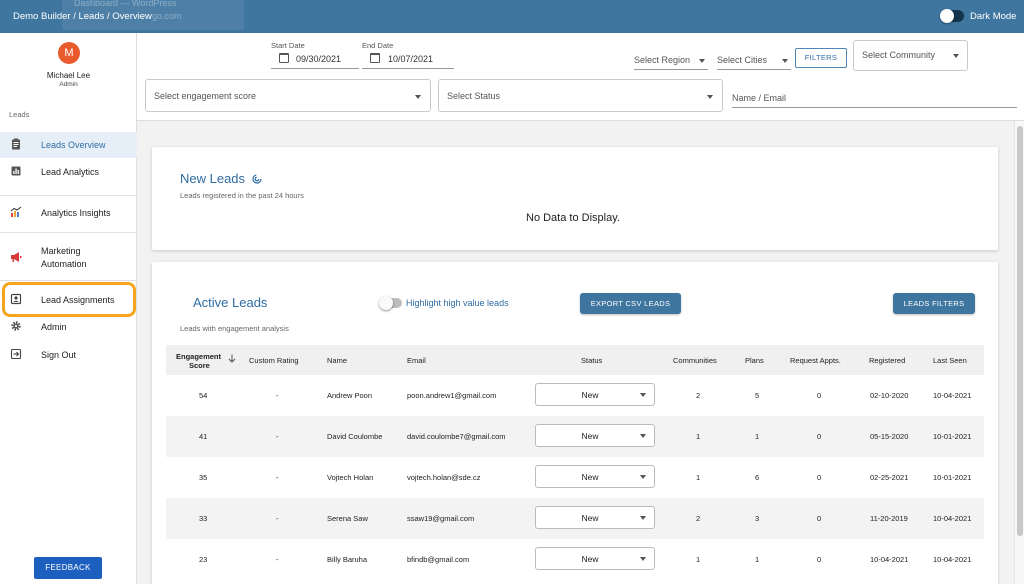 This screenshot has width=1024, height=584. I want to click on sidebar-item-analytics-insights: Analytics Insights, so click(68, 213).